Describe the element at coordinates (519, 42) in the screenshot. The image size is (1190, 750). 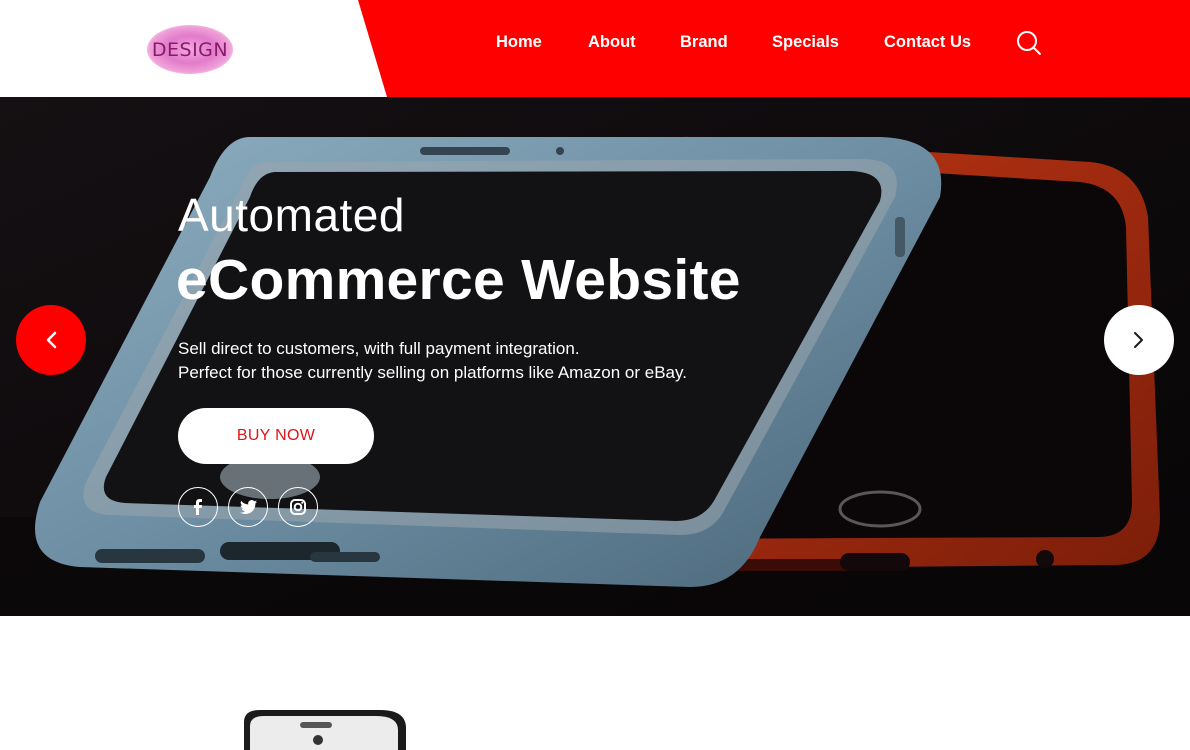
I see `nav-item-home: Home` at that location.